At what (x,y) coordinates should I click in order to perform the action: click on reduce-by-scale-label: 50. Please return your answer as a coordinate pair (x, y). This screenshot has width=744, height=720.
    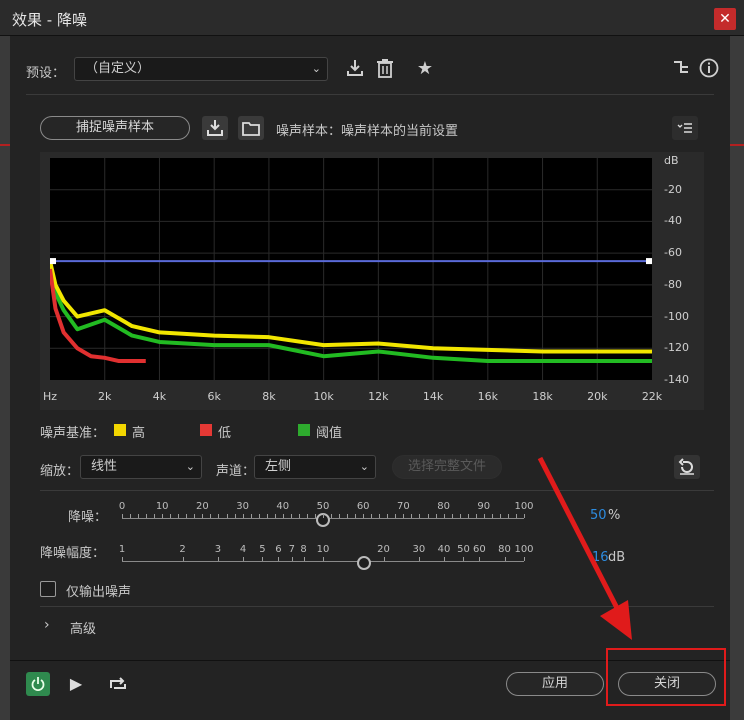
    Looking at the image, I should click on (463, 549).